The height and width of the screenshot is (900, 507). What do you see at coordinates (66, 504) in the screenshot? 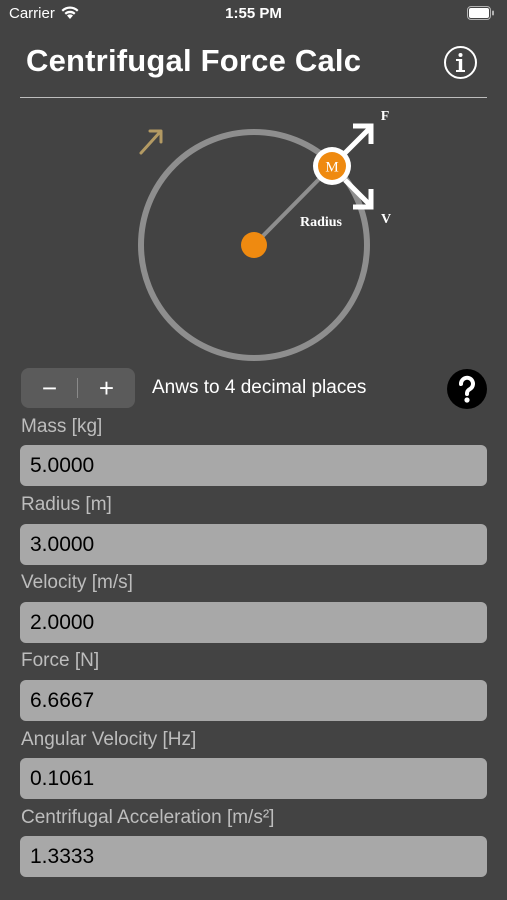
I see `radius-label: Radius [m]` at bounding box center [66, 504].